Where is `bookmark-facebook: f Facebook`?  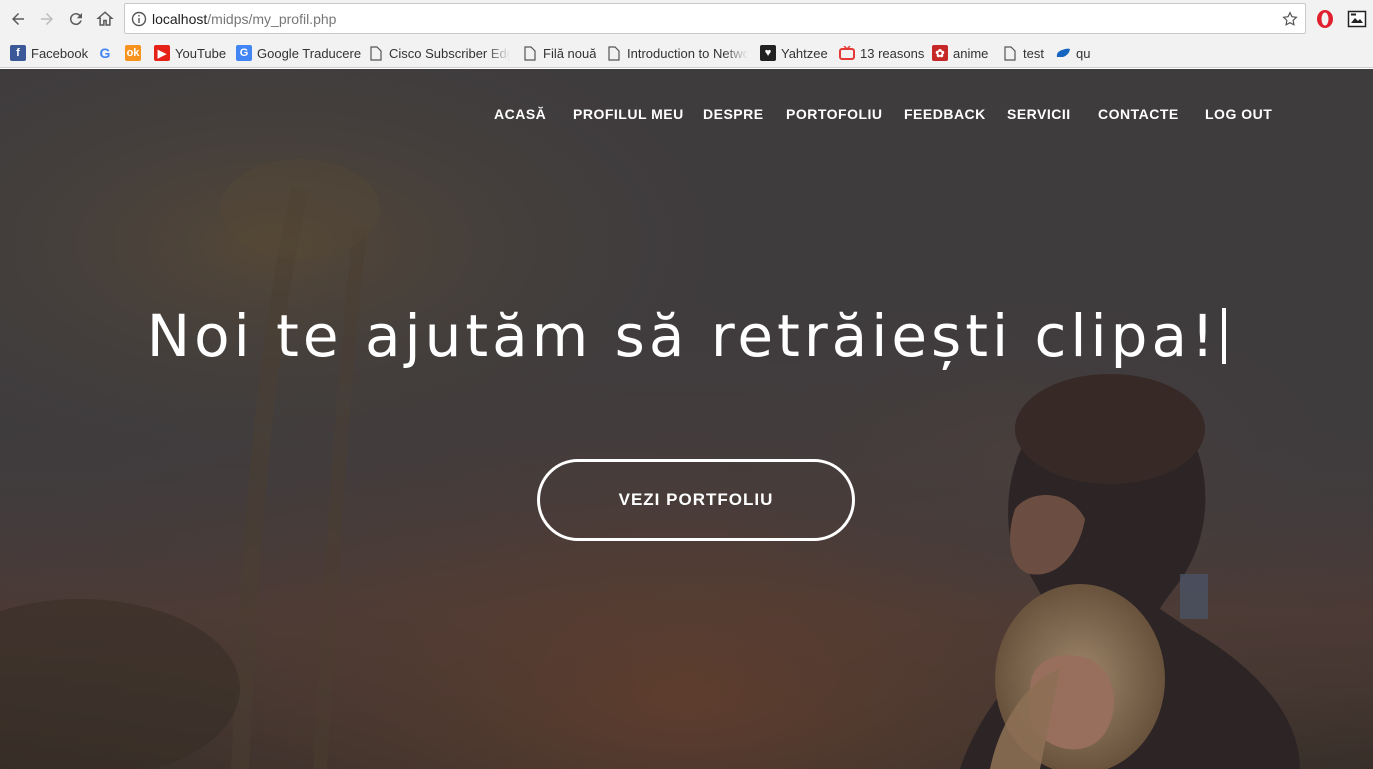
bookmark-facebook: f Facebook is located at coordinates (49, 53).